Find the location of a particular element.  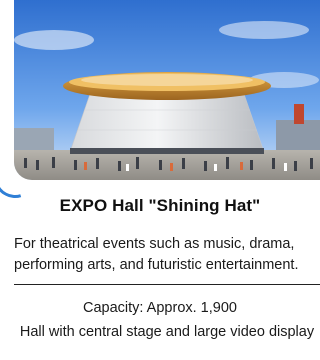

section-divider is located at coordinates (167, 284).